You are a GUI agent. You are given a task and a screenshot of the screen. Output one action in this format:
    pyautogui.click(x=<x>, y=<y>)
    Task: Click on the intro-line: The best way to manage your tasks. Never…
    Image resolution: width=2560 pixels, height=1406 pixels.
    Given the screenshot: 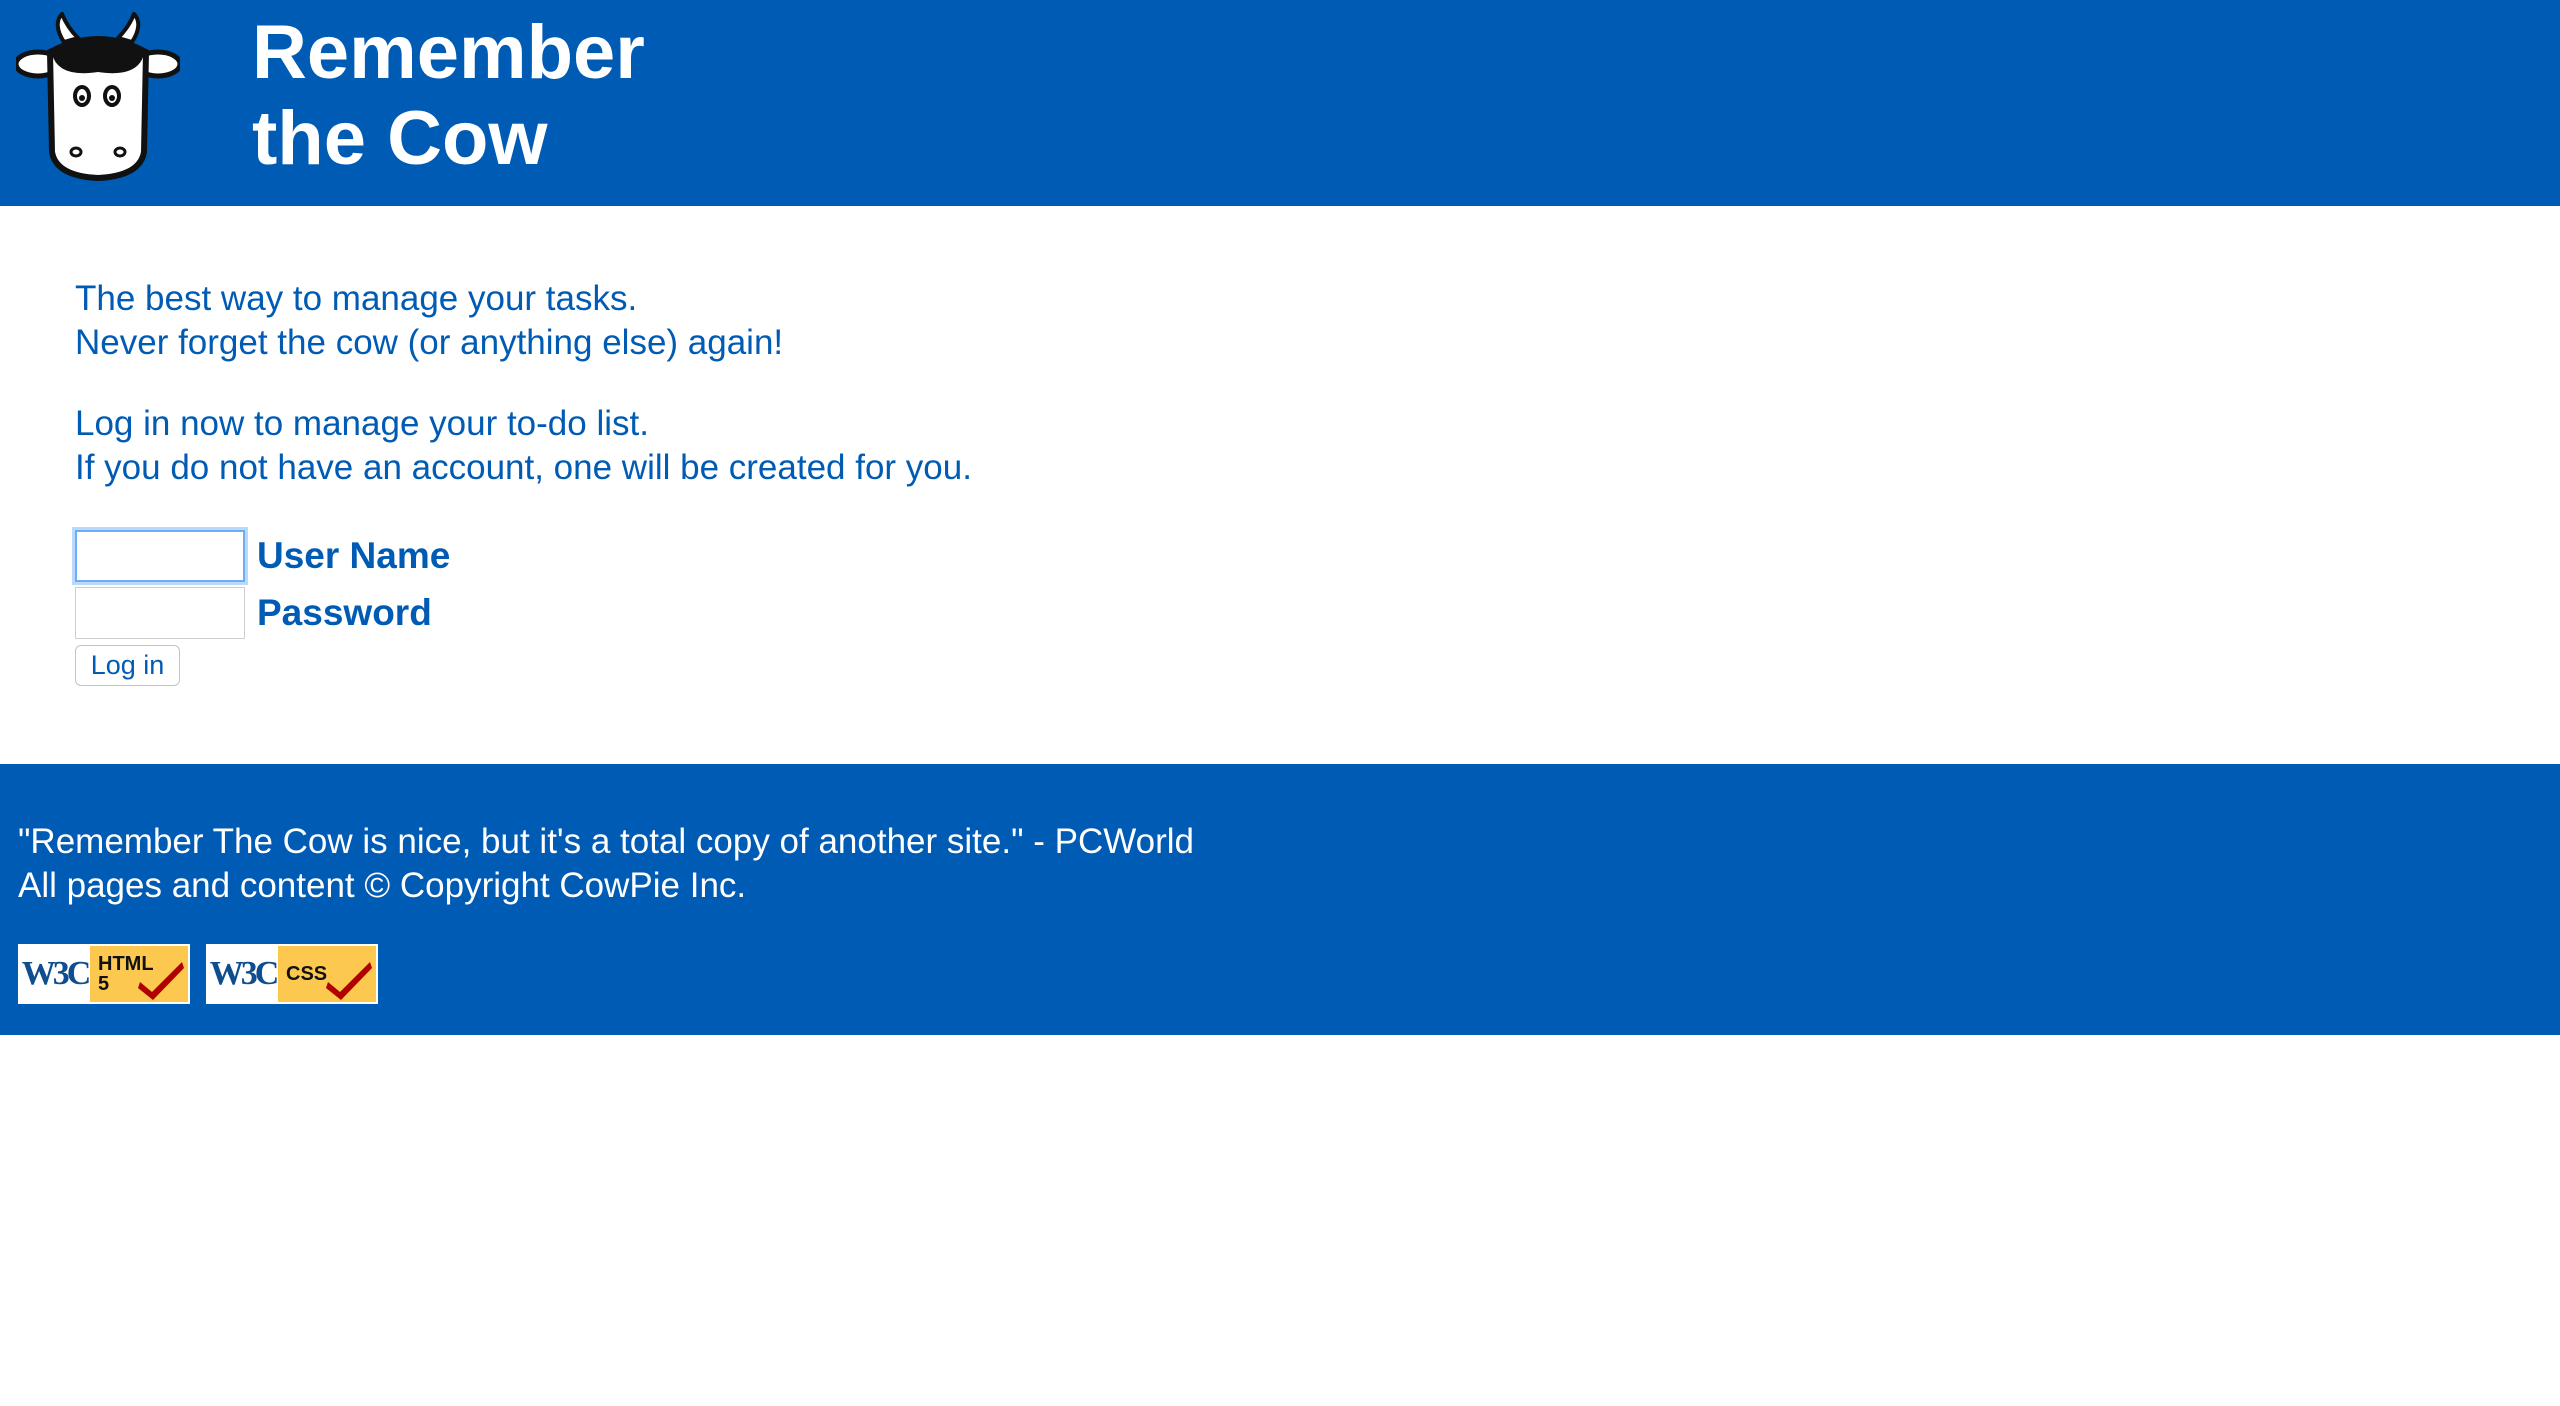 What is the action you would take?
    pyautogui.click(x=523, y=321)
    